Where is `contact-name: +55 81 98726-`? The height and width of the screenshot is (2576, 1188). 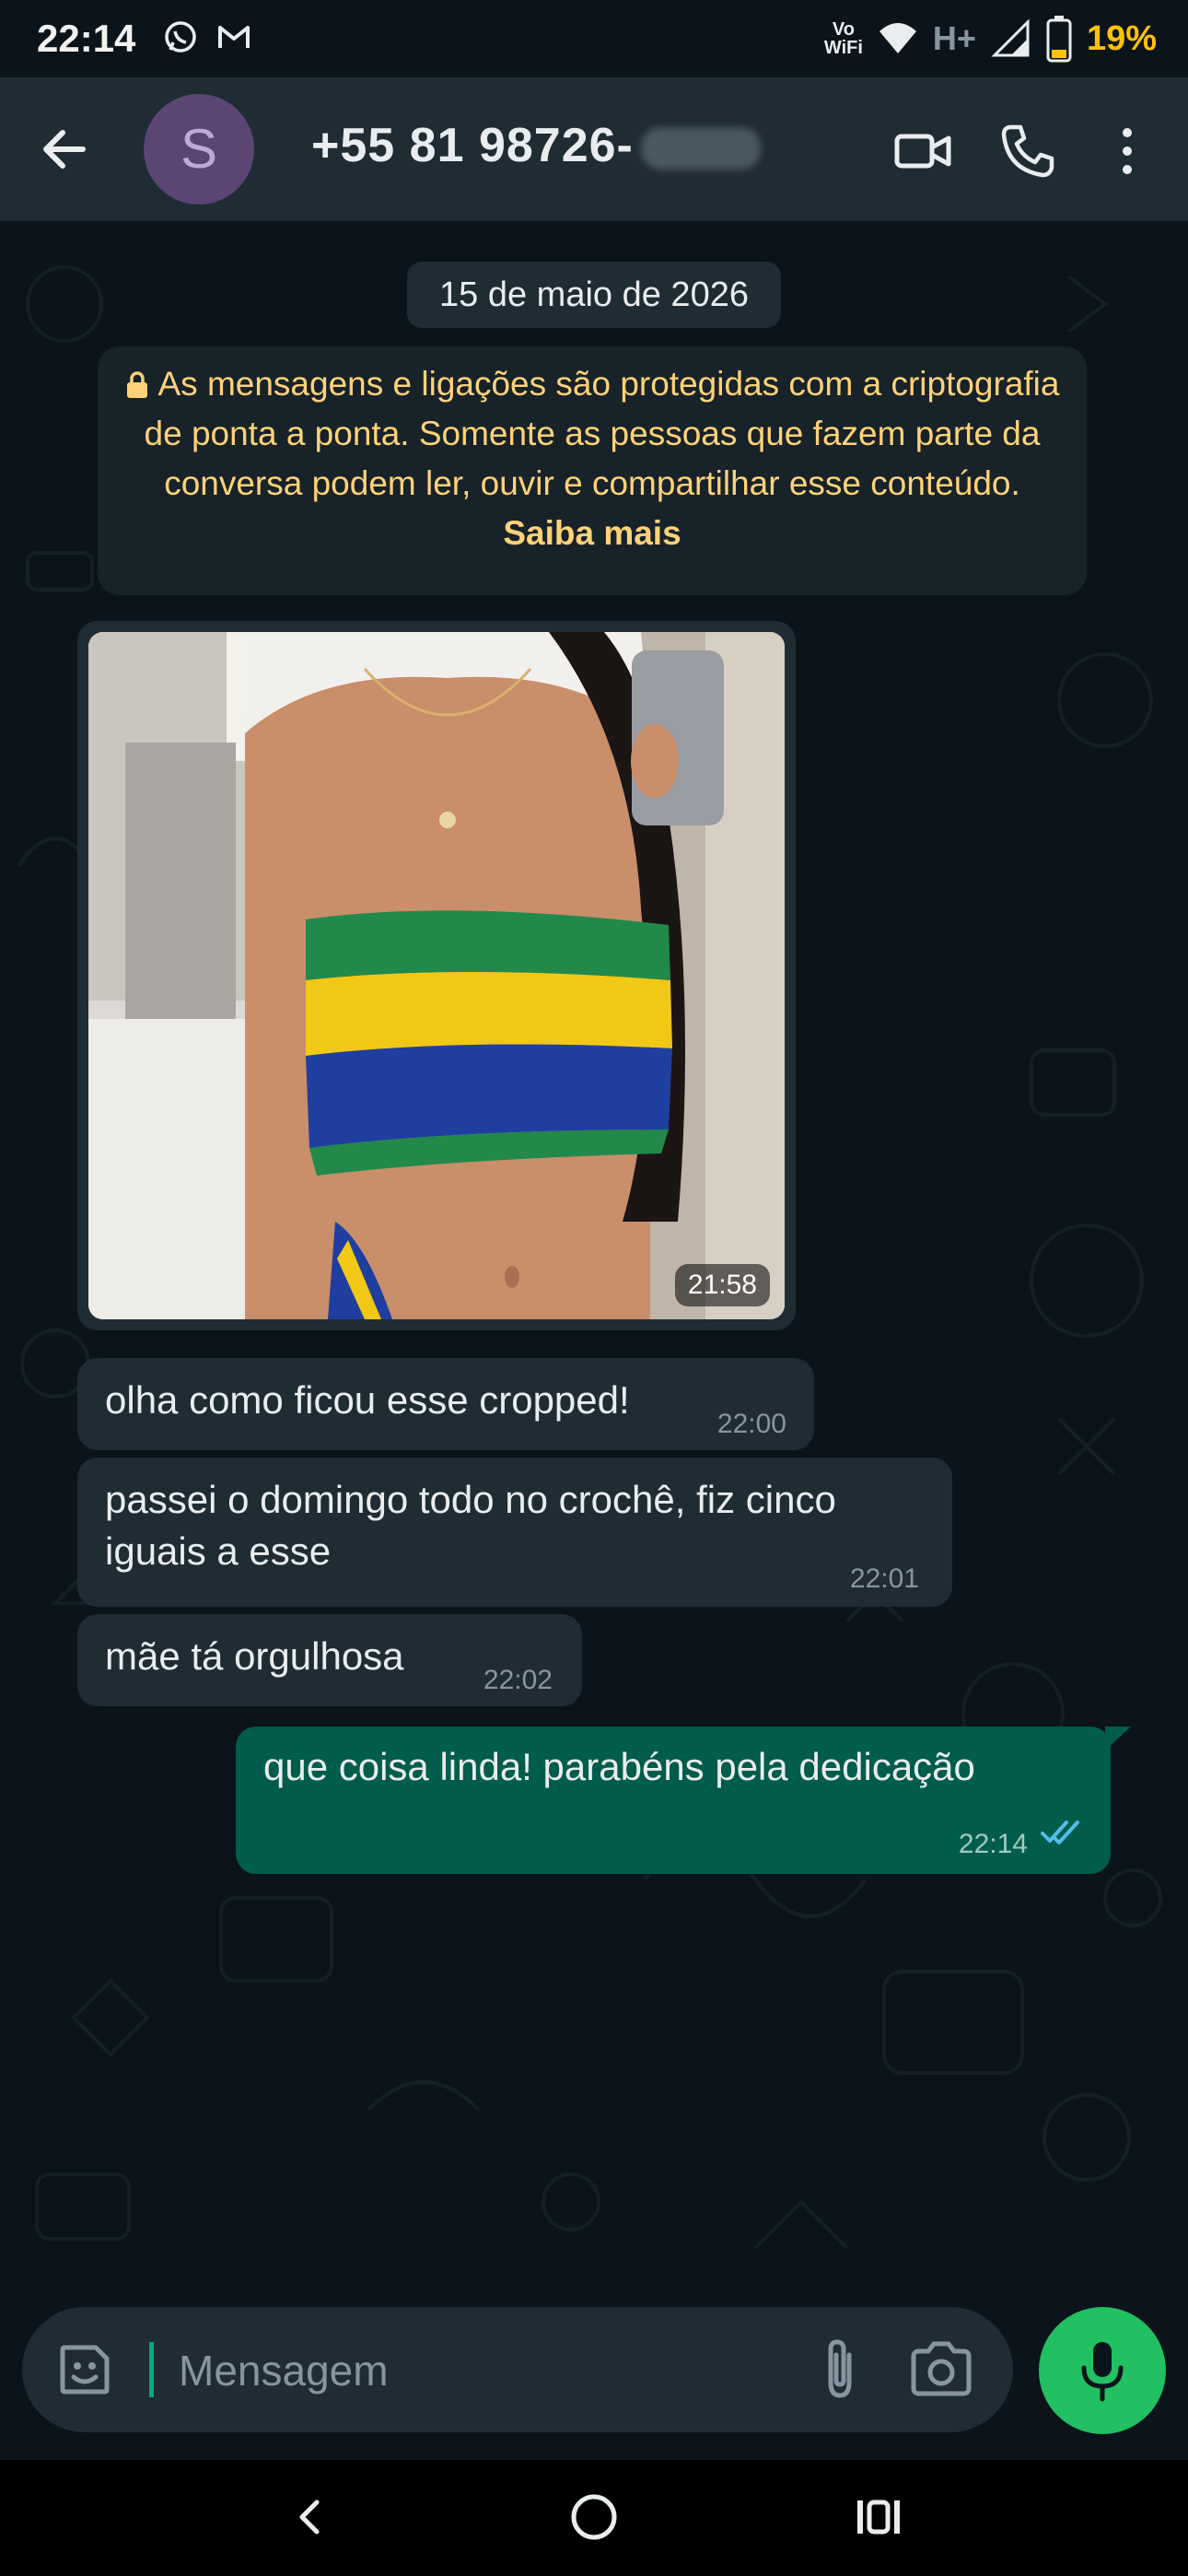
contact-name: +55 81 98726- is located at coordinates (536, 145).